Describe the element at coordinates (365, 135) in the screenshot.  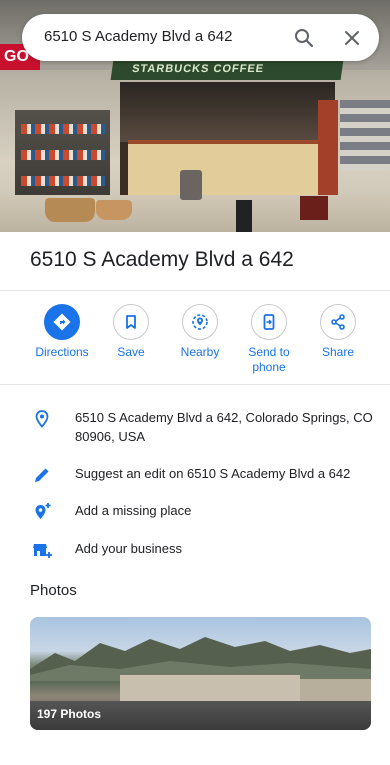
I see `aisle-shelves` at that location.